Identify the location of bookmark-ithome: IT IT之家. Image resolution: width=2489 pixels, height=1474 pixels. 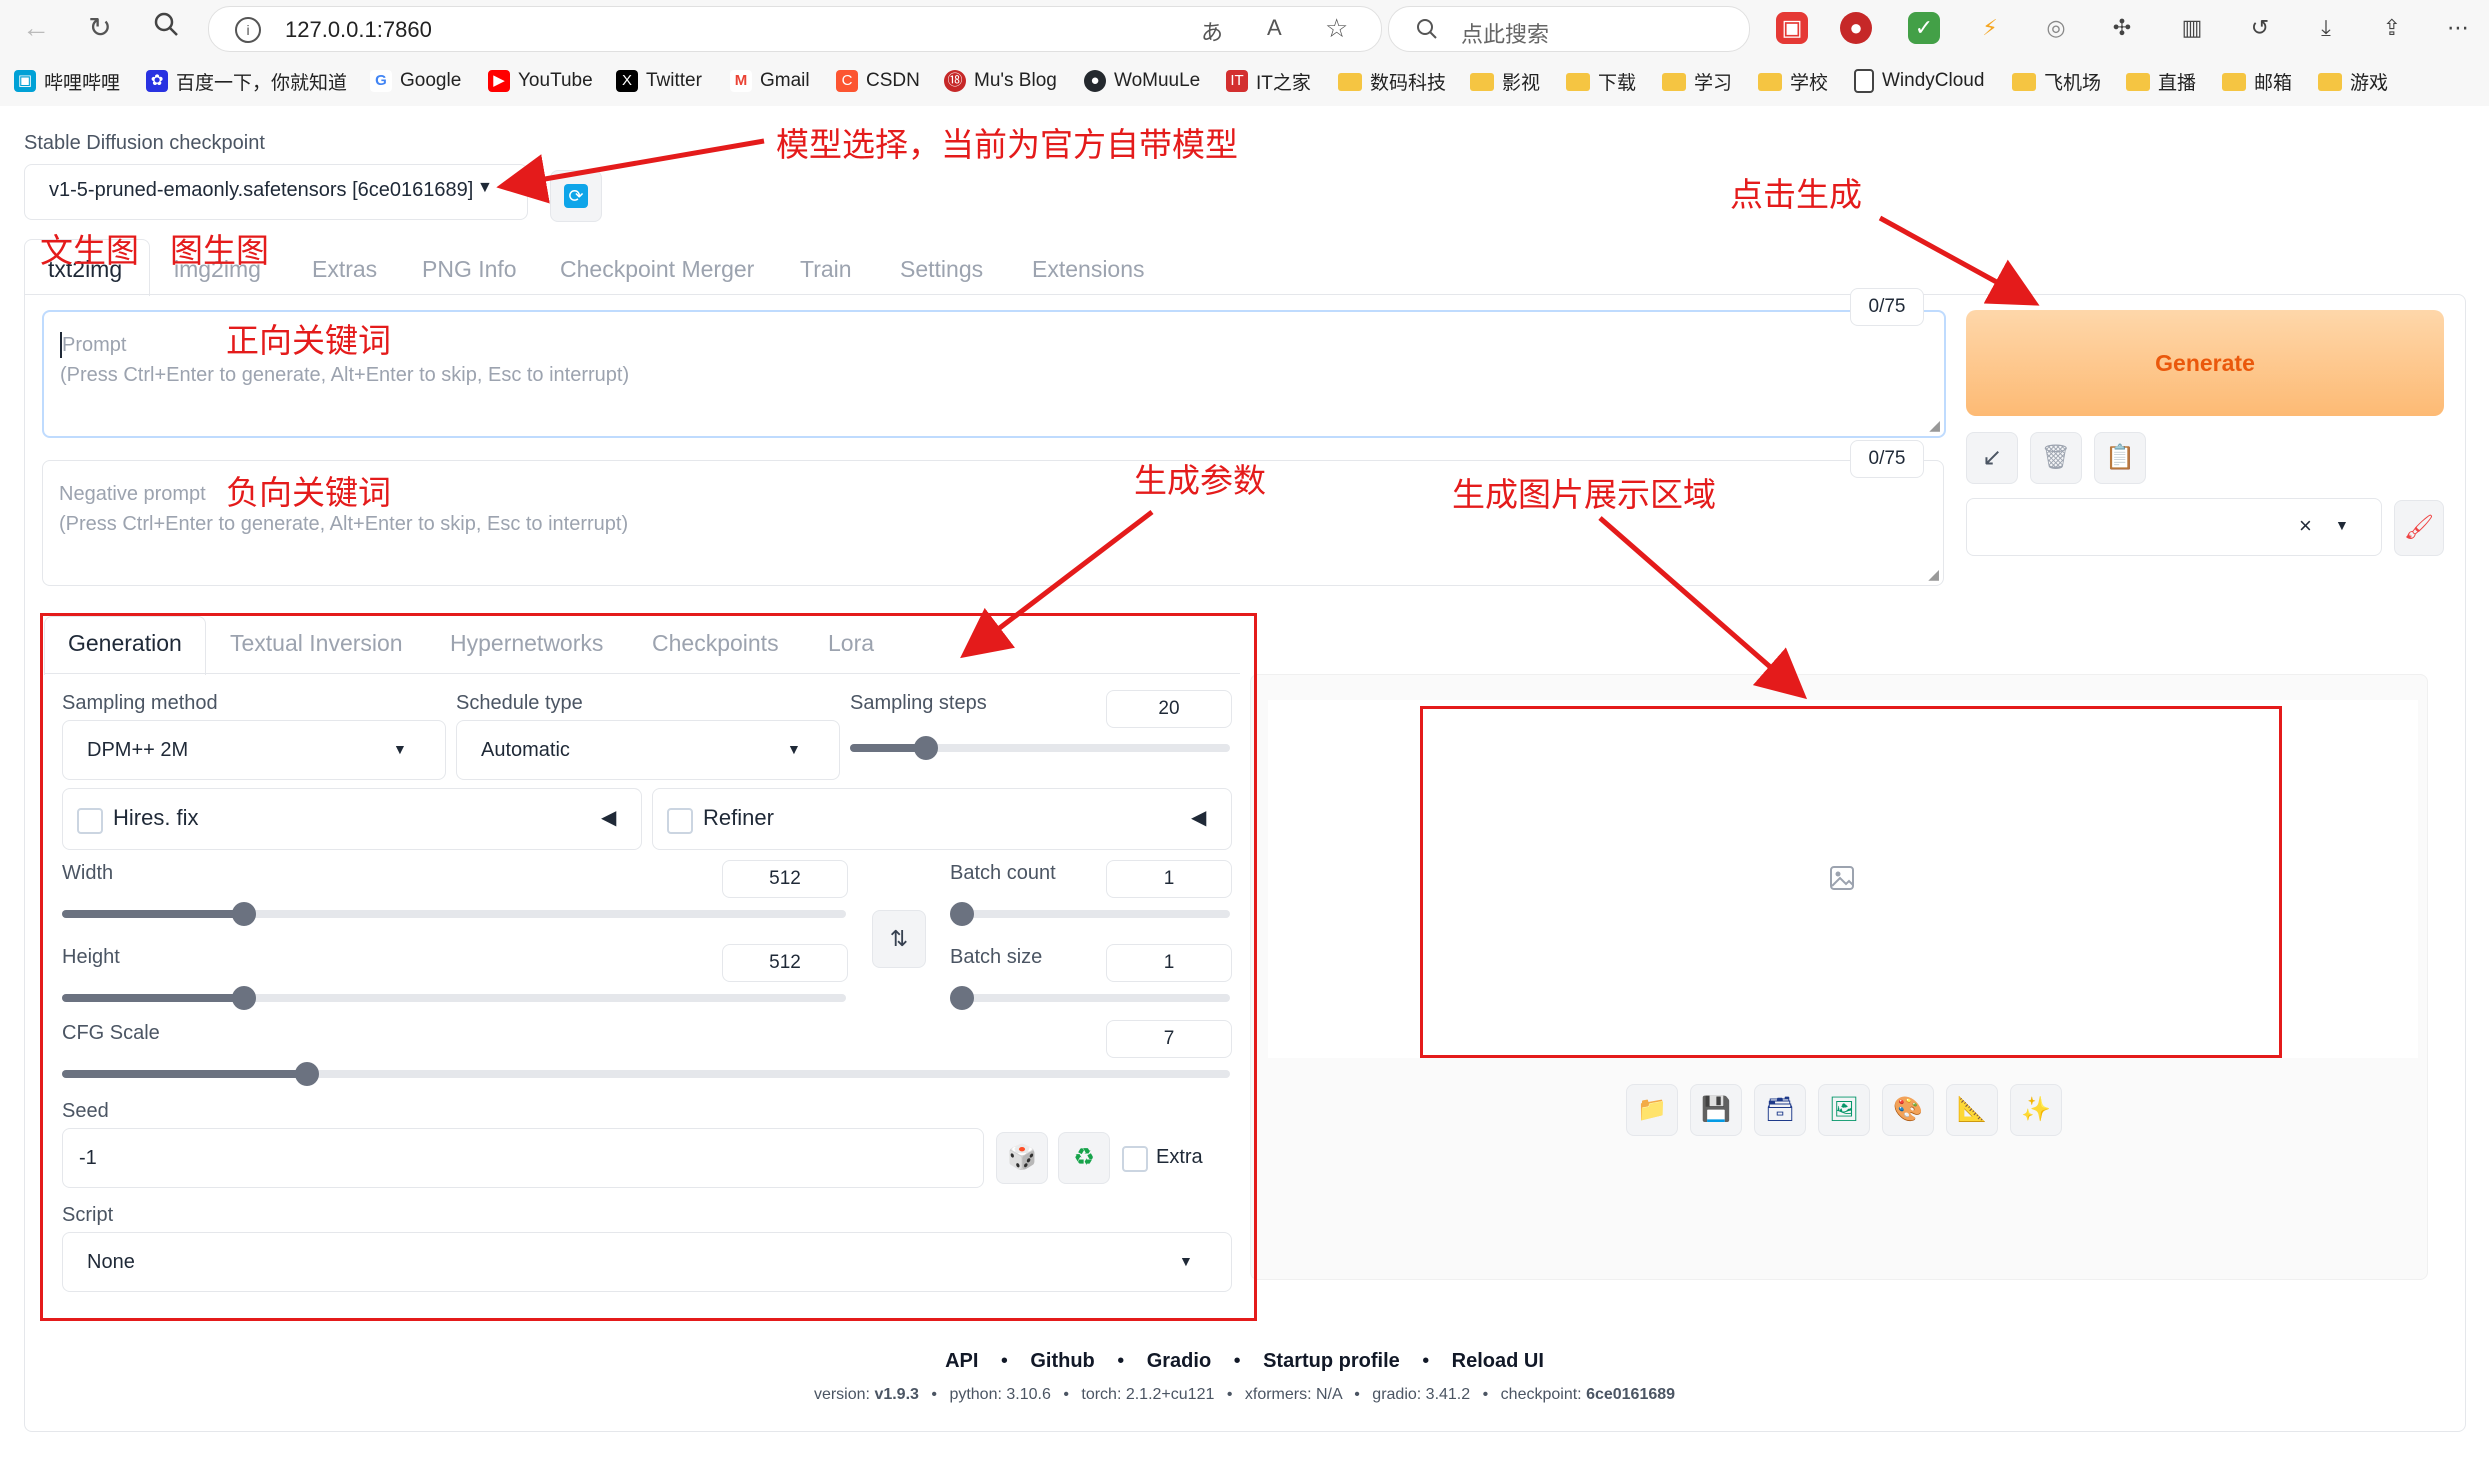
(1268, 81).